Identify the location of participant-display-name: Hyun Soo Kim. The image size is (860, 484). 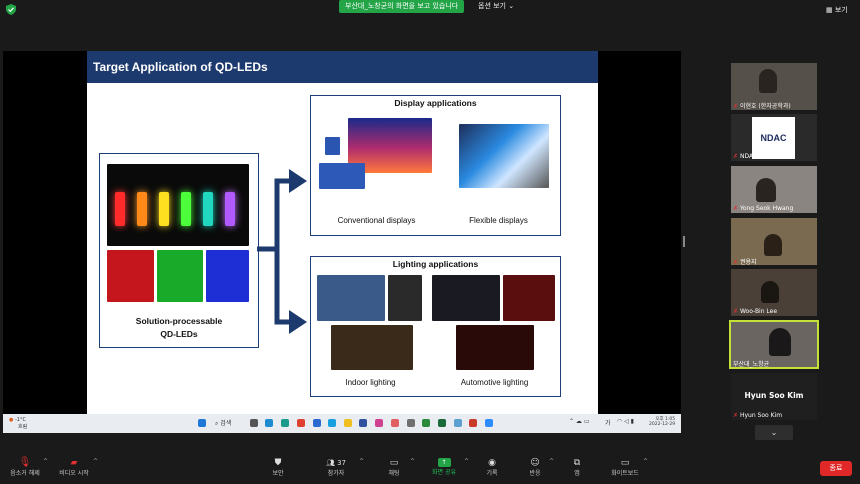
(774, 395).